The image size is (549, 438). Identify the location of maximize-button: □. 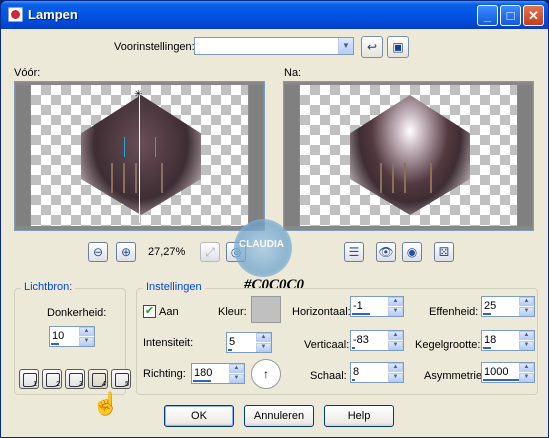
(510, 15).